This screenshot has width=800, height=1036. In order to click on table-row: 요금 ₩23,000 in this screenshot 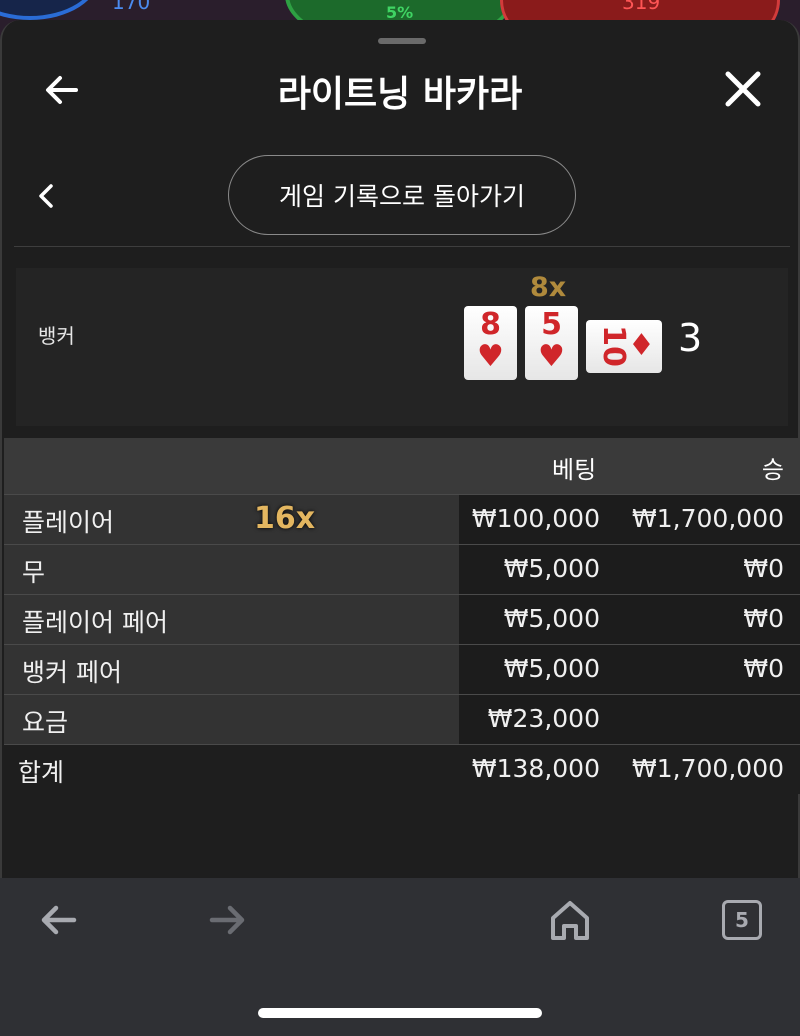, I will do `click(402, 719)`.